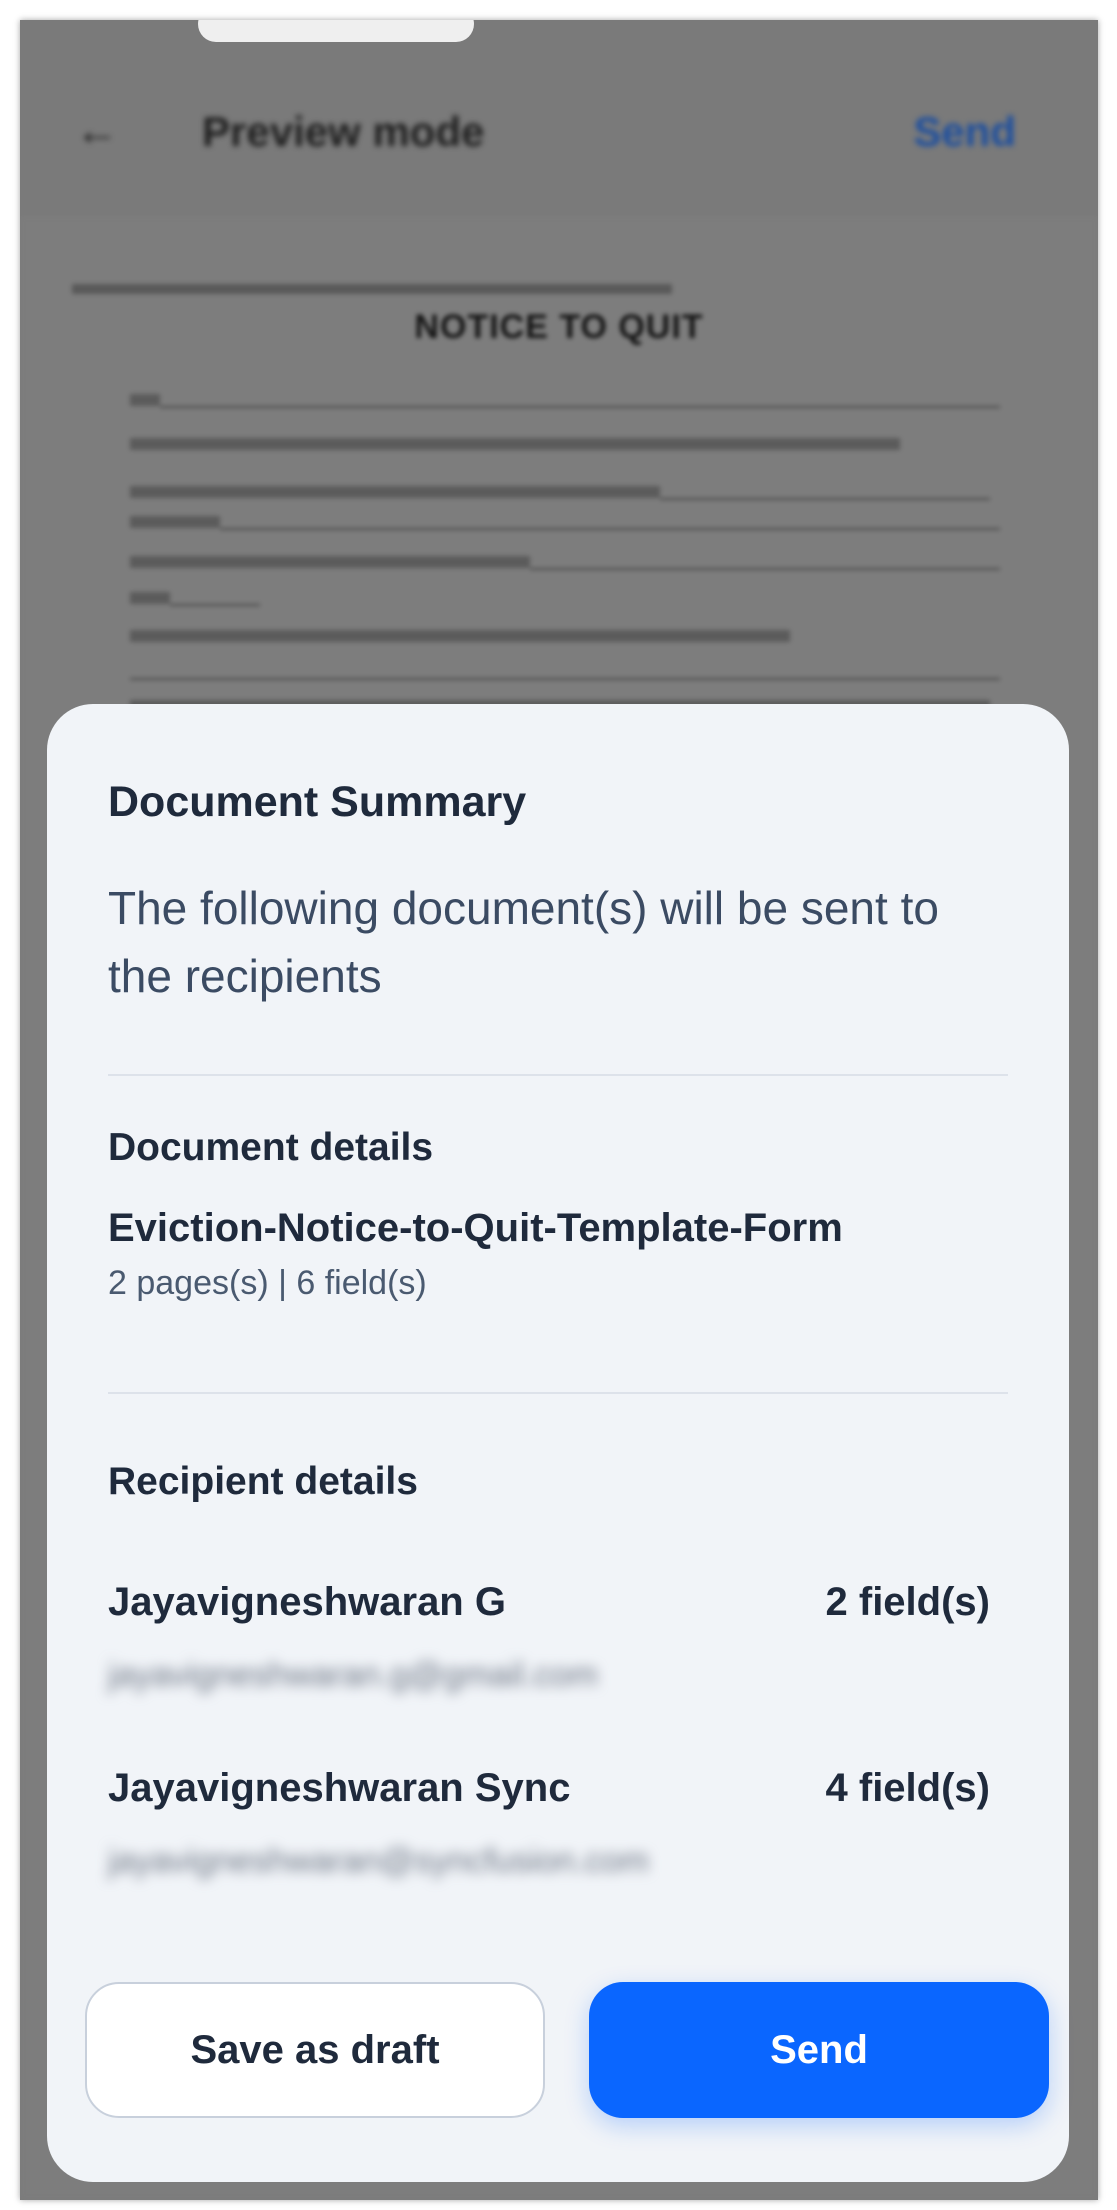 The image size is (1117, 2210). Describe the element at coordinates (267, 1283) in the screenshot. I see `document-meta: 2 pages(s) | 6 field(s)` at that location.